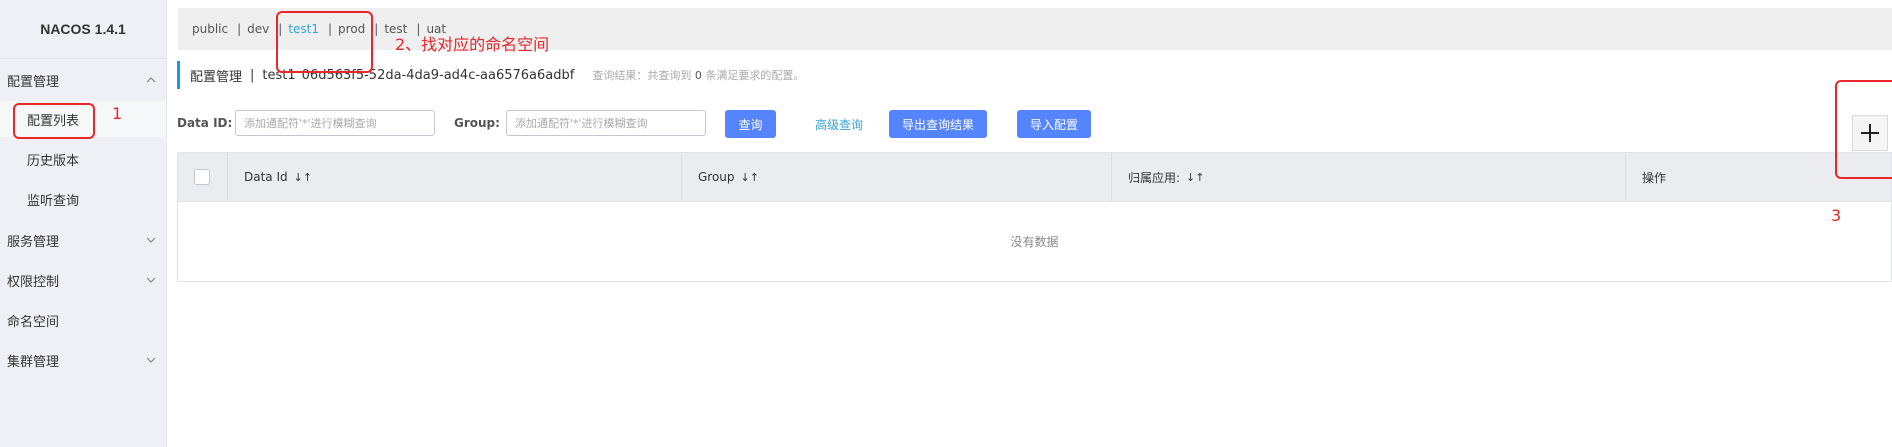 This screenshot has height=447, width=1892. What do you see at coordinates (1034, 241) in the screenshot?
I see `empty-state: 没有数据` at bounding box center [1034, 241].